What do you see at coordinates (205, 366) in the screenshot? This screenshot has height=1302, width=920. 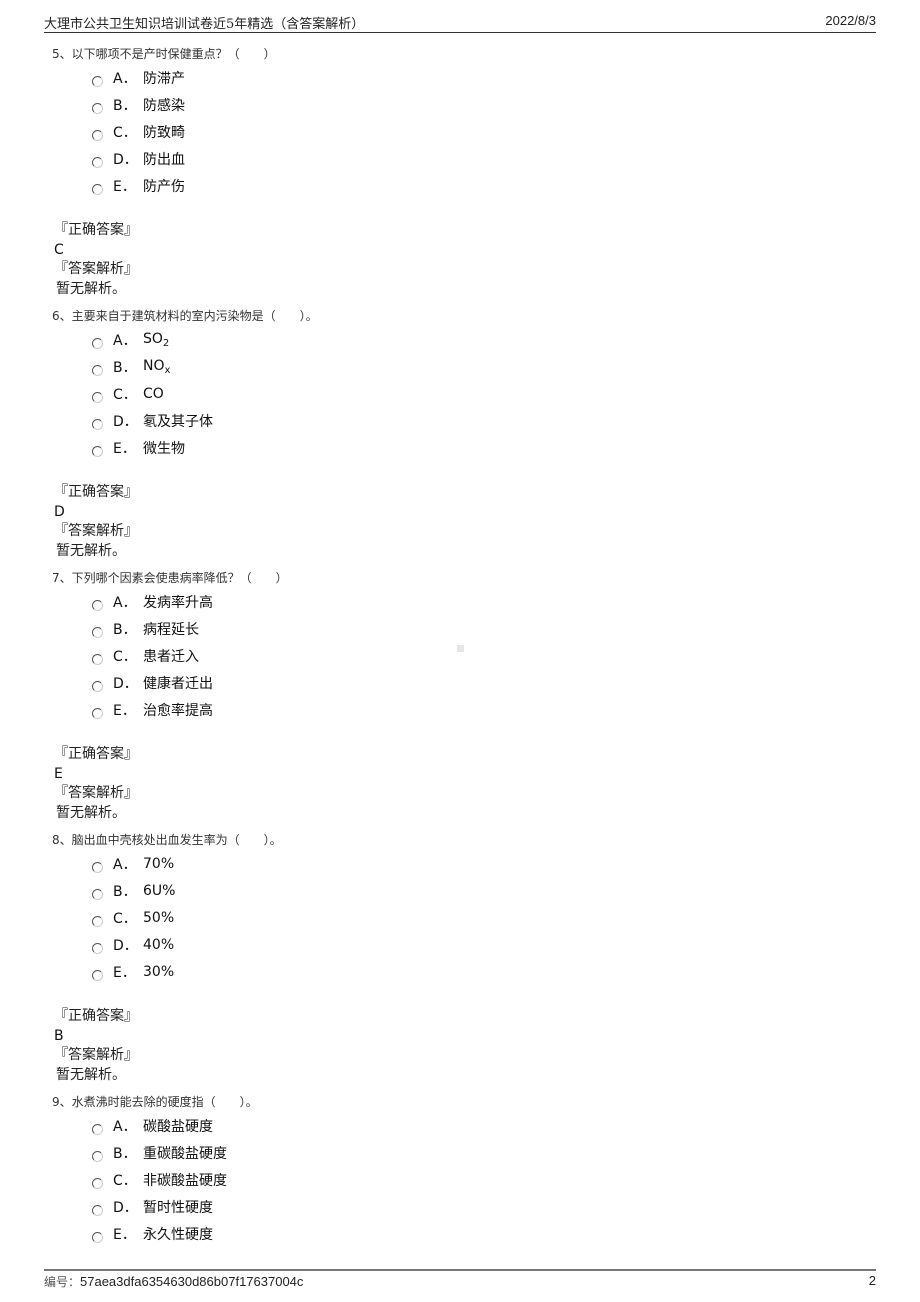 I see `option-b: B． NOx` at bounding box center [205, 366].